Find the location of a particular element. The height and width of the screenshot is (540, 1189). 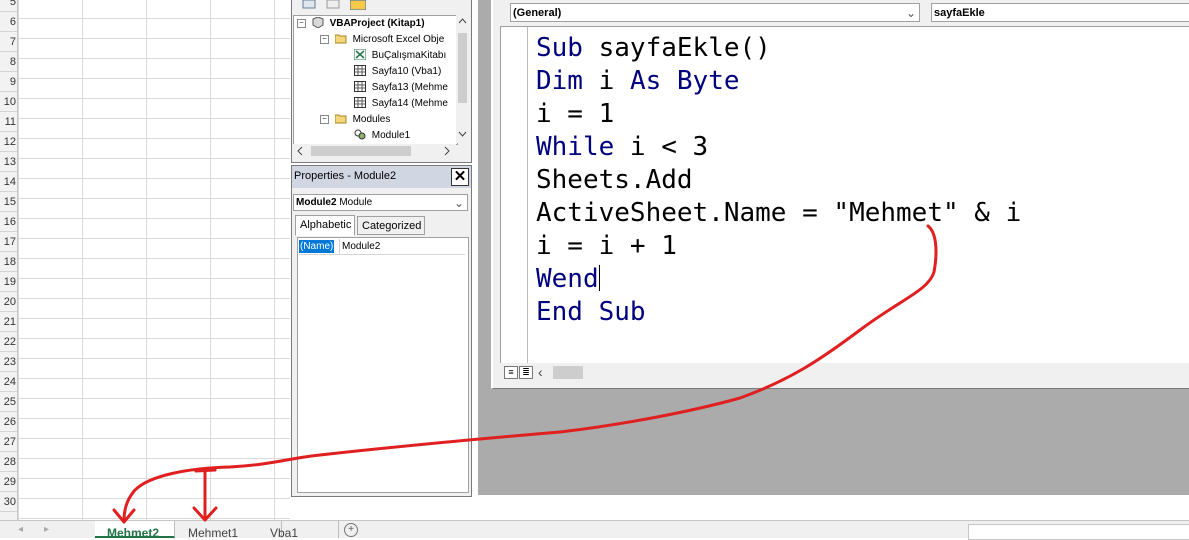

row-header: 24 is located at coordinates (8, 382).